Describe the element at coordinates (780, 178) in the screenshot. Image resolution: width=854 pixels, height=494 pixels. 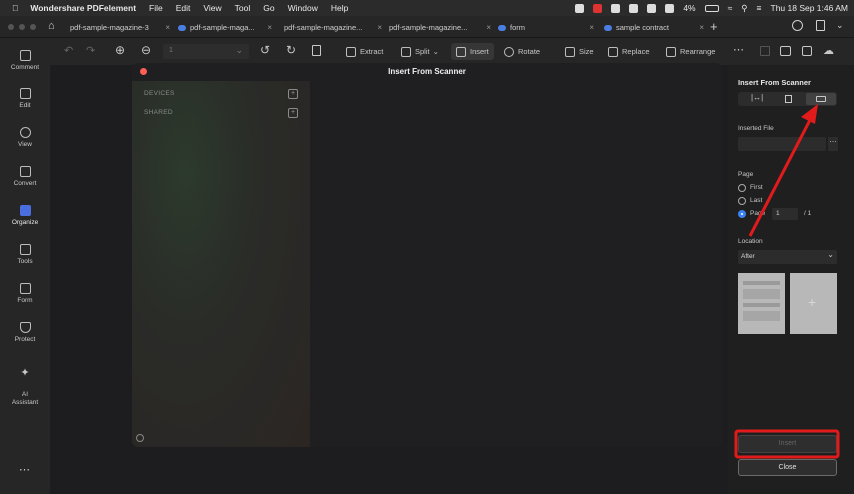
I see `annotation-arrow-line` at that location.